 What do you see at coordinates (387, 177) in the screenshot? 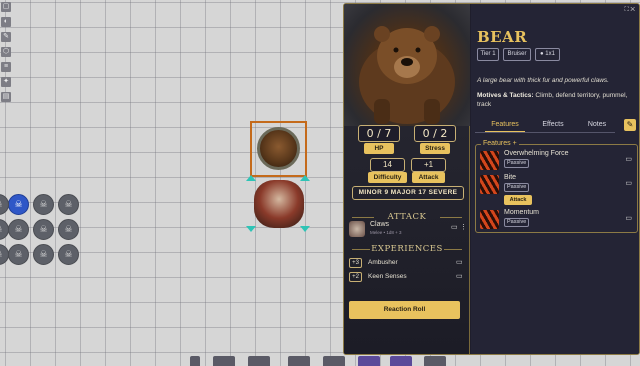
I see `difficulty-label: Difficulty` at bounding box center [387, 177].